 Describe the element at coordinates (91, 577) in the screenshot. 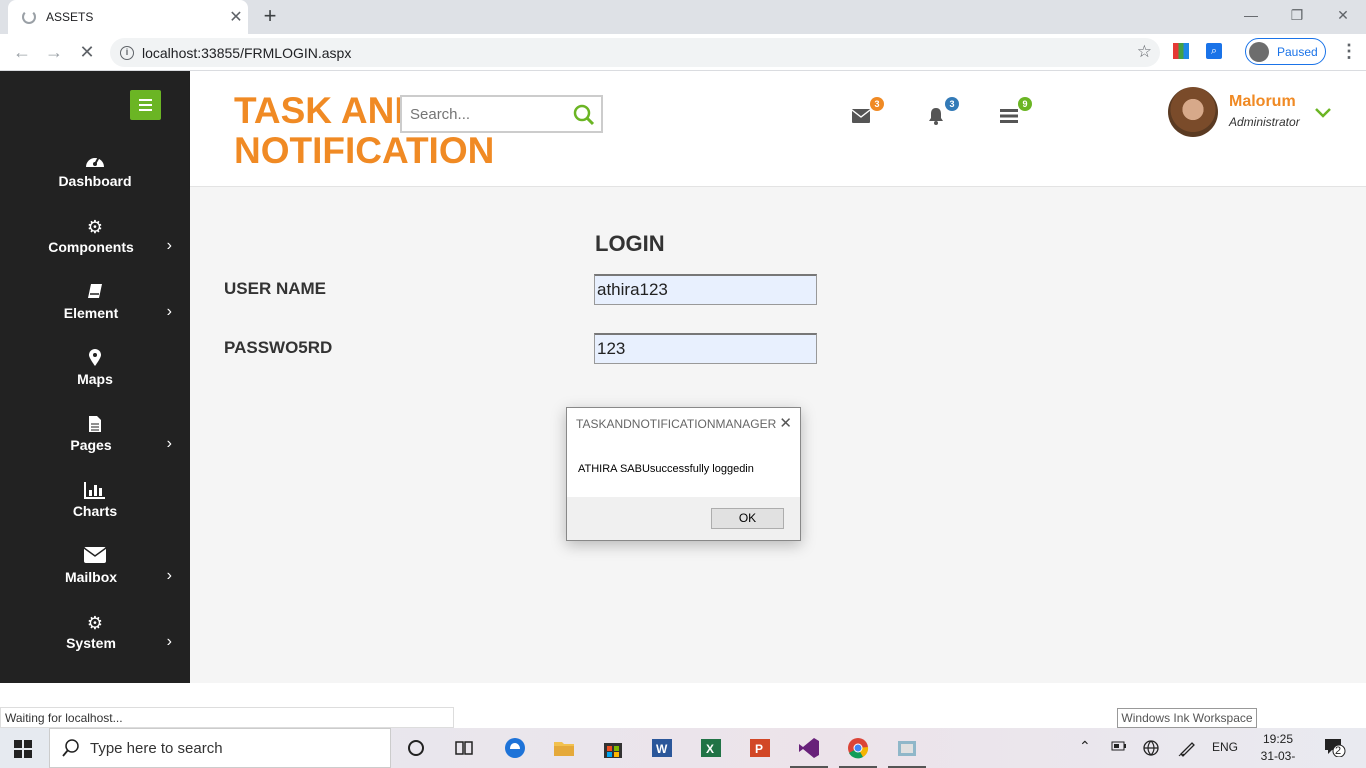

I see `sidebar-item-label: Mailbox` at that location.